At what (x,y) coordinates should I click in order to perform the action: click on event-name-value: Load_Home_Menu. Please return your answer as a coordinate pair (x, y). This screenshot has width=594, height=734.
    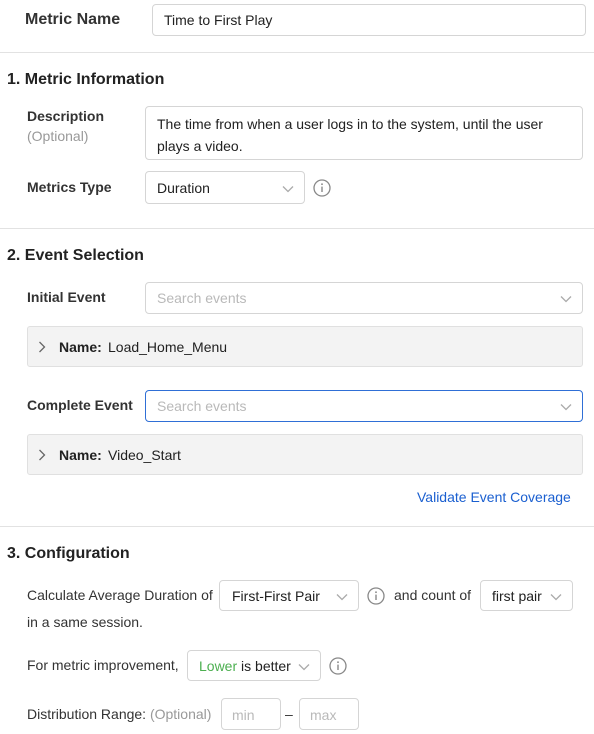
    Looking at the image, I should click on (168, 347).